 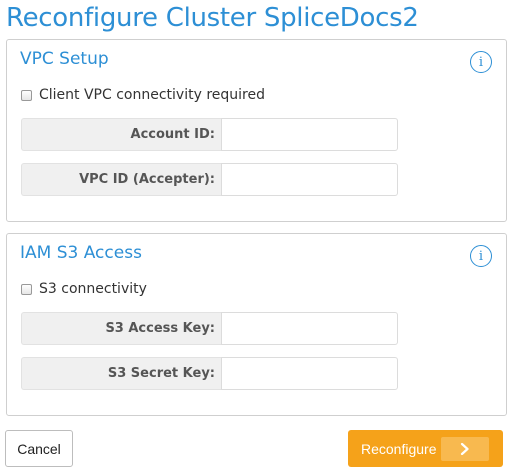 I want to click on vpc-setup-title: VPC Setup, so click(x=64, y=59).